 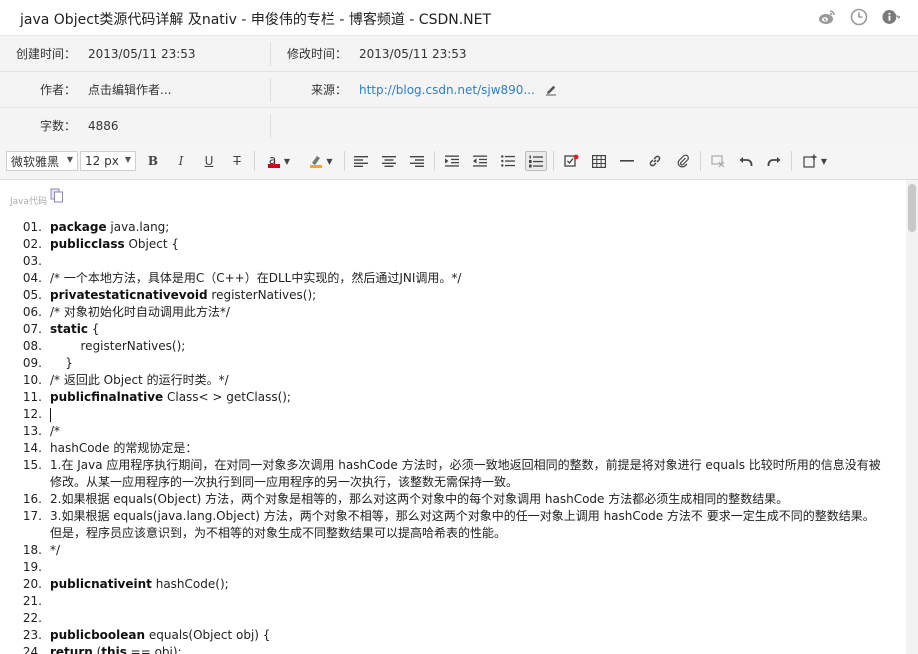 I want to click on italic-button: I, so click(x=181, y=161).